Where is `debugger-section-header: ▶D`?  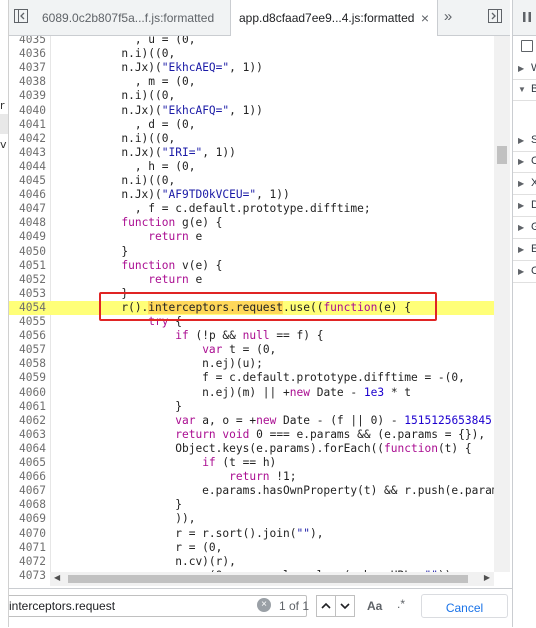 debugger-section-header: ▶D is located at coordinates (524, 206).